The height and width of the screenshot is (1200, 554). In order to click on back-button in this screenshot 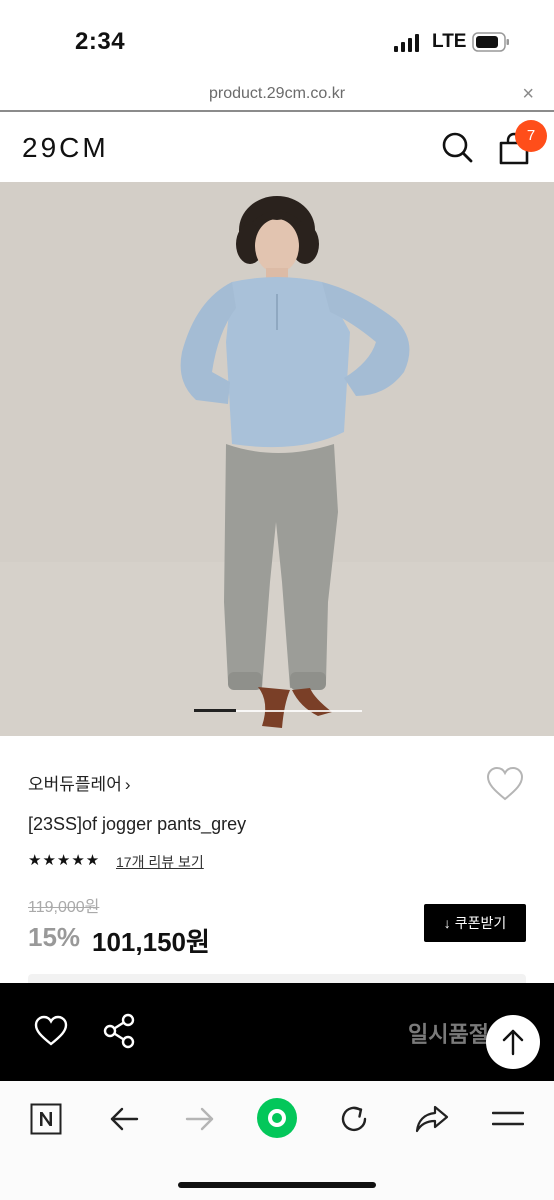, I will do `click(124, 1119)`.